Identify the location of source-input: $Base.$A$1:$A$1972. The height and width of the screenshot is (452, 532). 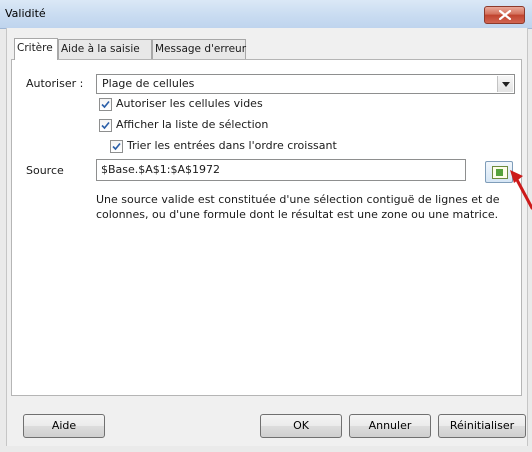
(281, 170).